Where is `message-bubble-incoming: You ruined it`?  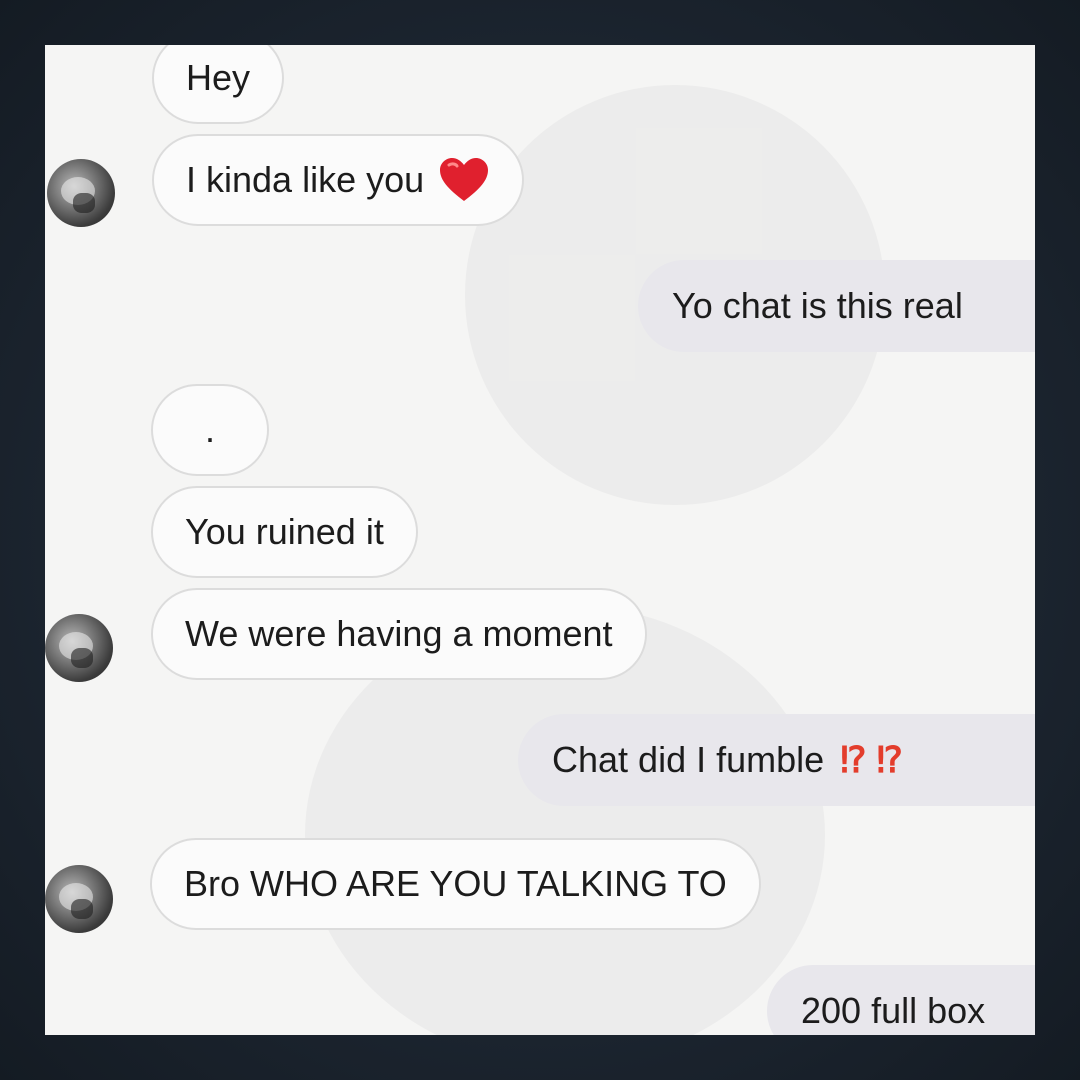
message-bubble-incoming: You ruined it is located at coordinates (284, 532).